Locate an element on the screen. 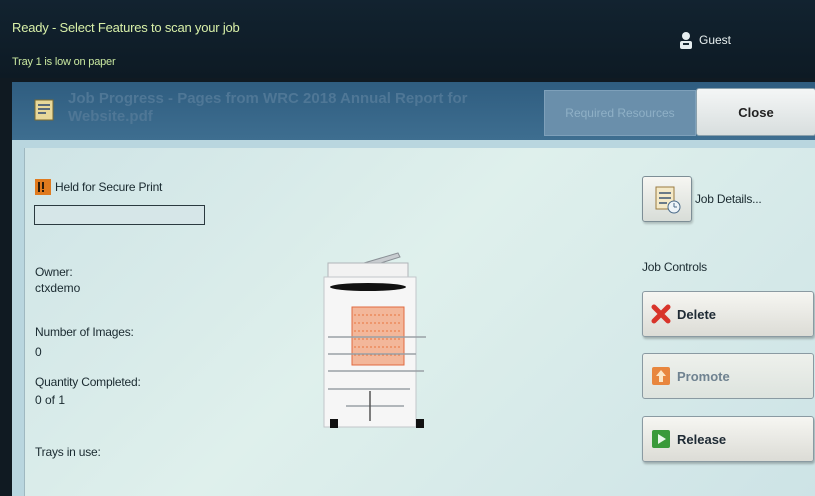  promote-label: Promote is located at coordinates (703, 376).